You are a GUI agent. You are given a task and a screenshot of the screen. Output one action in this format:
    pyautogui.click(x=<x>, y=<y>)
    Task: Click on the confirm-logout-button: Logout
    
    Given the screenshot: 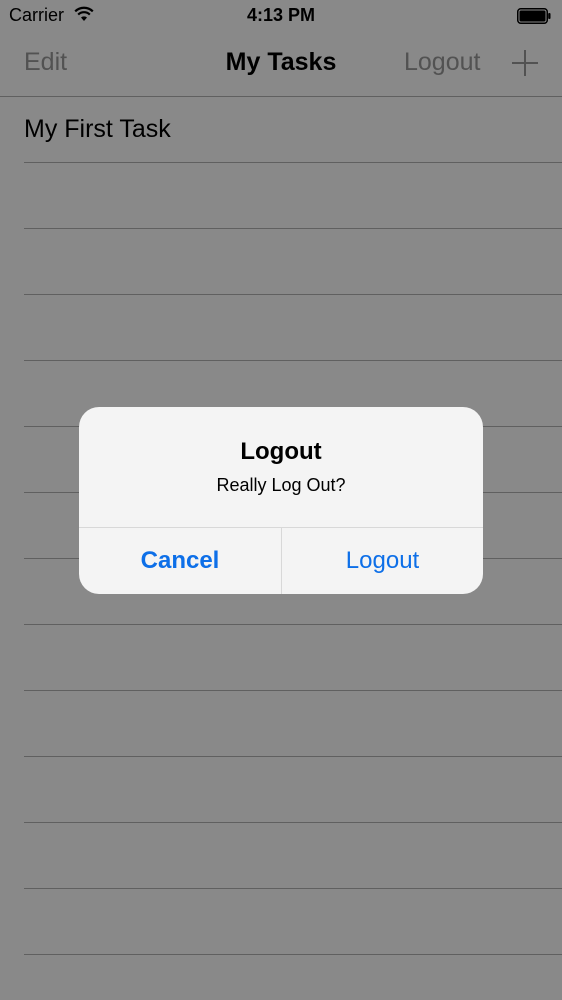 What is the action you would take?
    pyautogui.click(x=382, y=561)
    